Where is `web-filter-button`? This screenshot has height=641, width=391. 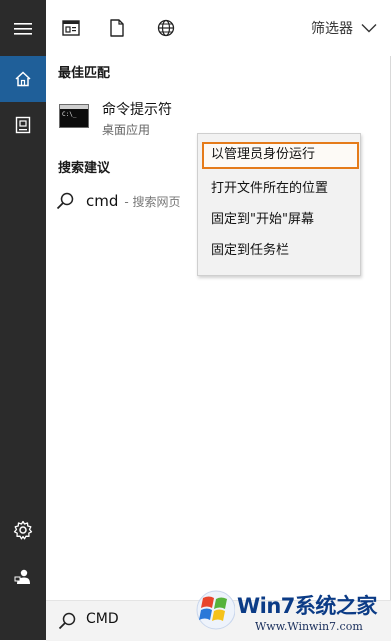 web-filter-button is located at coordinates (166, 28).